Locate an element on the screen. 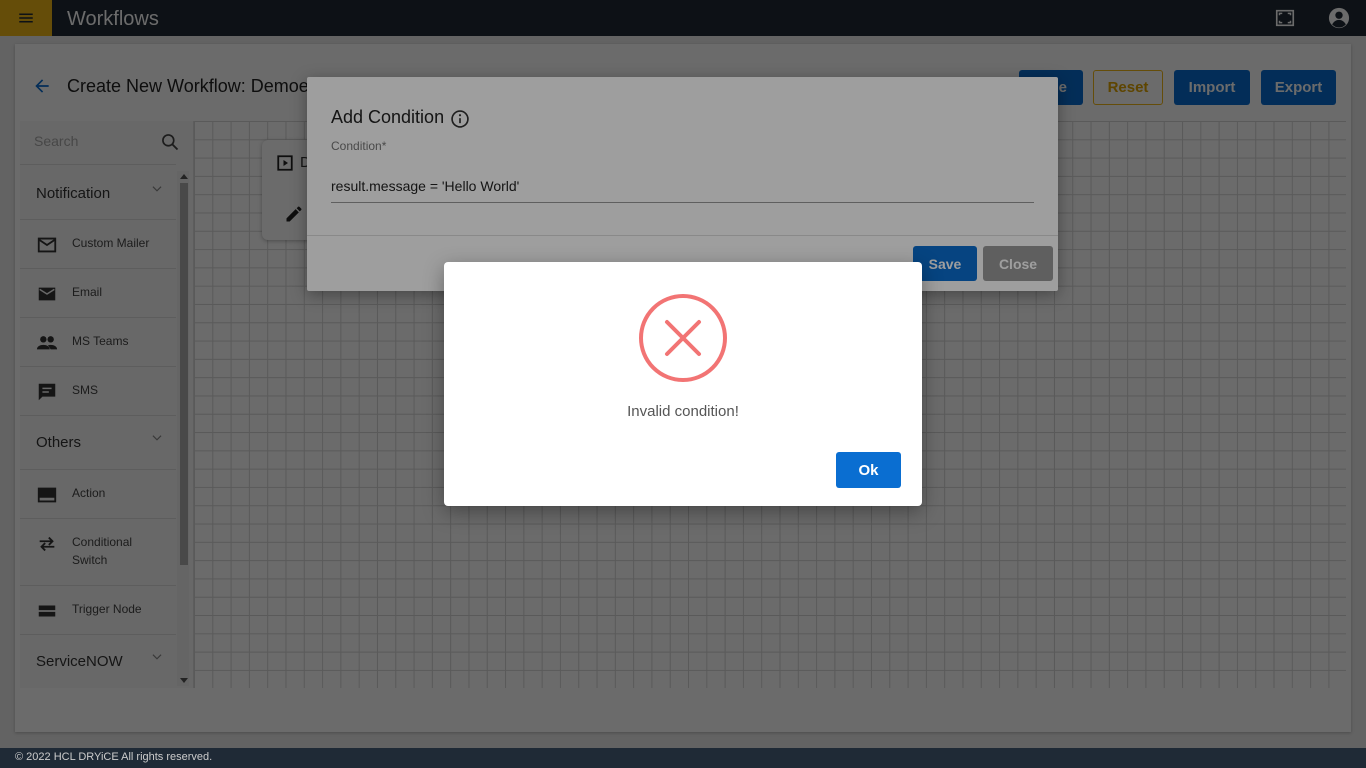  error-x-icon is located at coordinates (683, 338).